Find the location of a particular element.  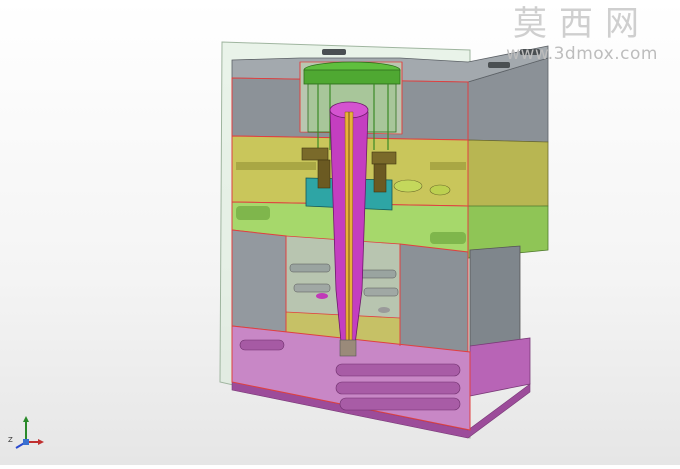

watermark-logo-chinese: 莫西网 is located at coordinates (582, 24).